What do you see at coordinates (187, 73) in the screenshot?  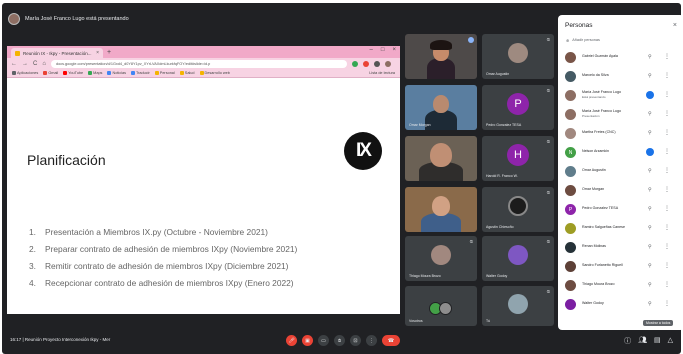 I see `bookmark-item: Salud` at bounding box center [187, 73].